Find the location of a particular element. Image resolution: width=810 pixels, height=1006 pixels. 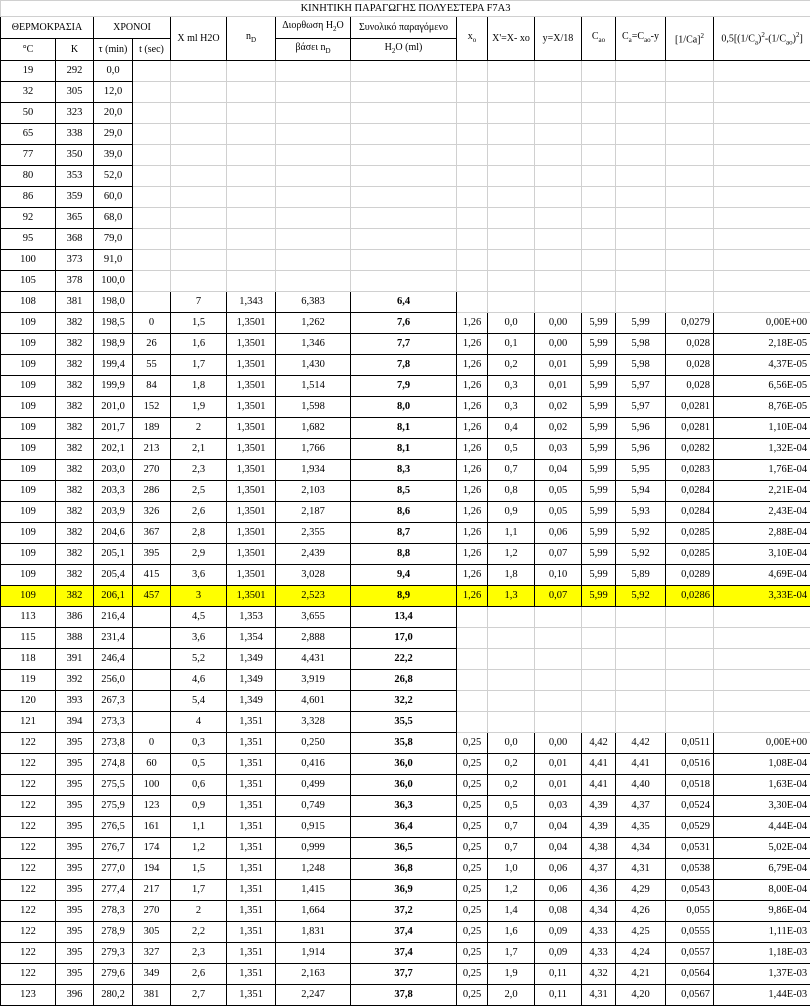

col-inv-ca2: 0,055 is located at coordinates (690, 911).